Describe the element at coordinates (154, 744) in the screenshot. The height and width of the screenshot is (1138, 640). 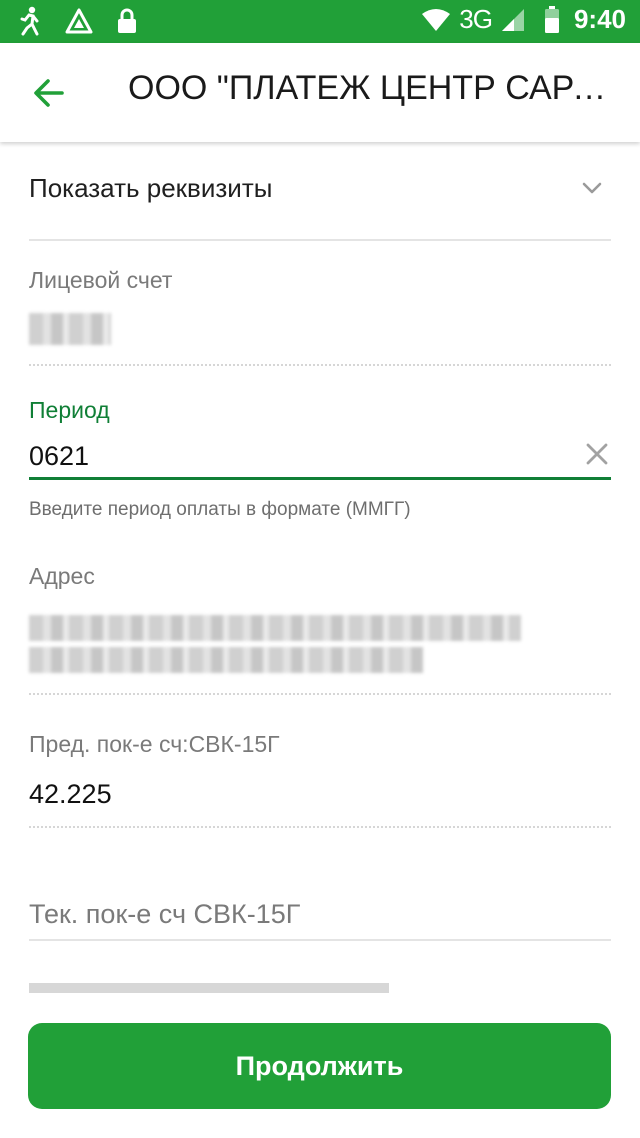
I see `prev-reading-label: Пред. пок-е сч:СВК-15Г` at that location.